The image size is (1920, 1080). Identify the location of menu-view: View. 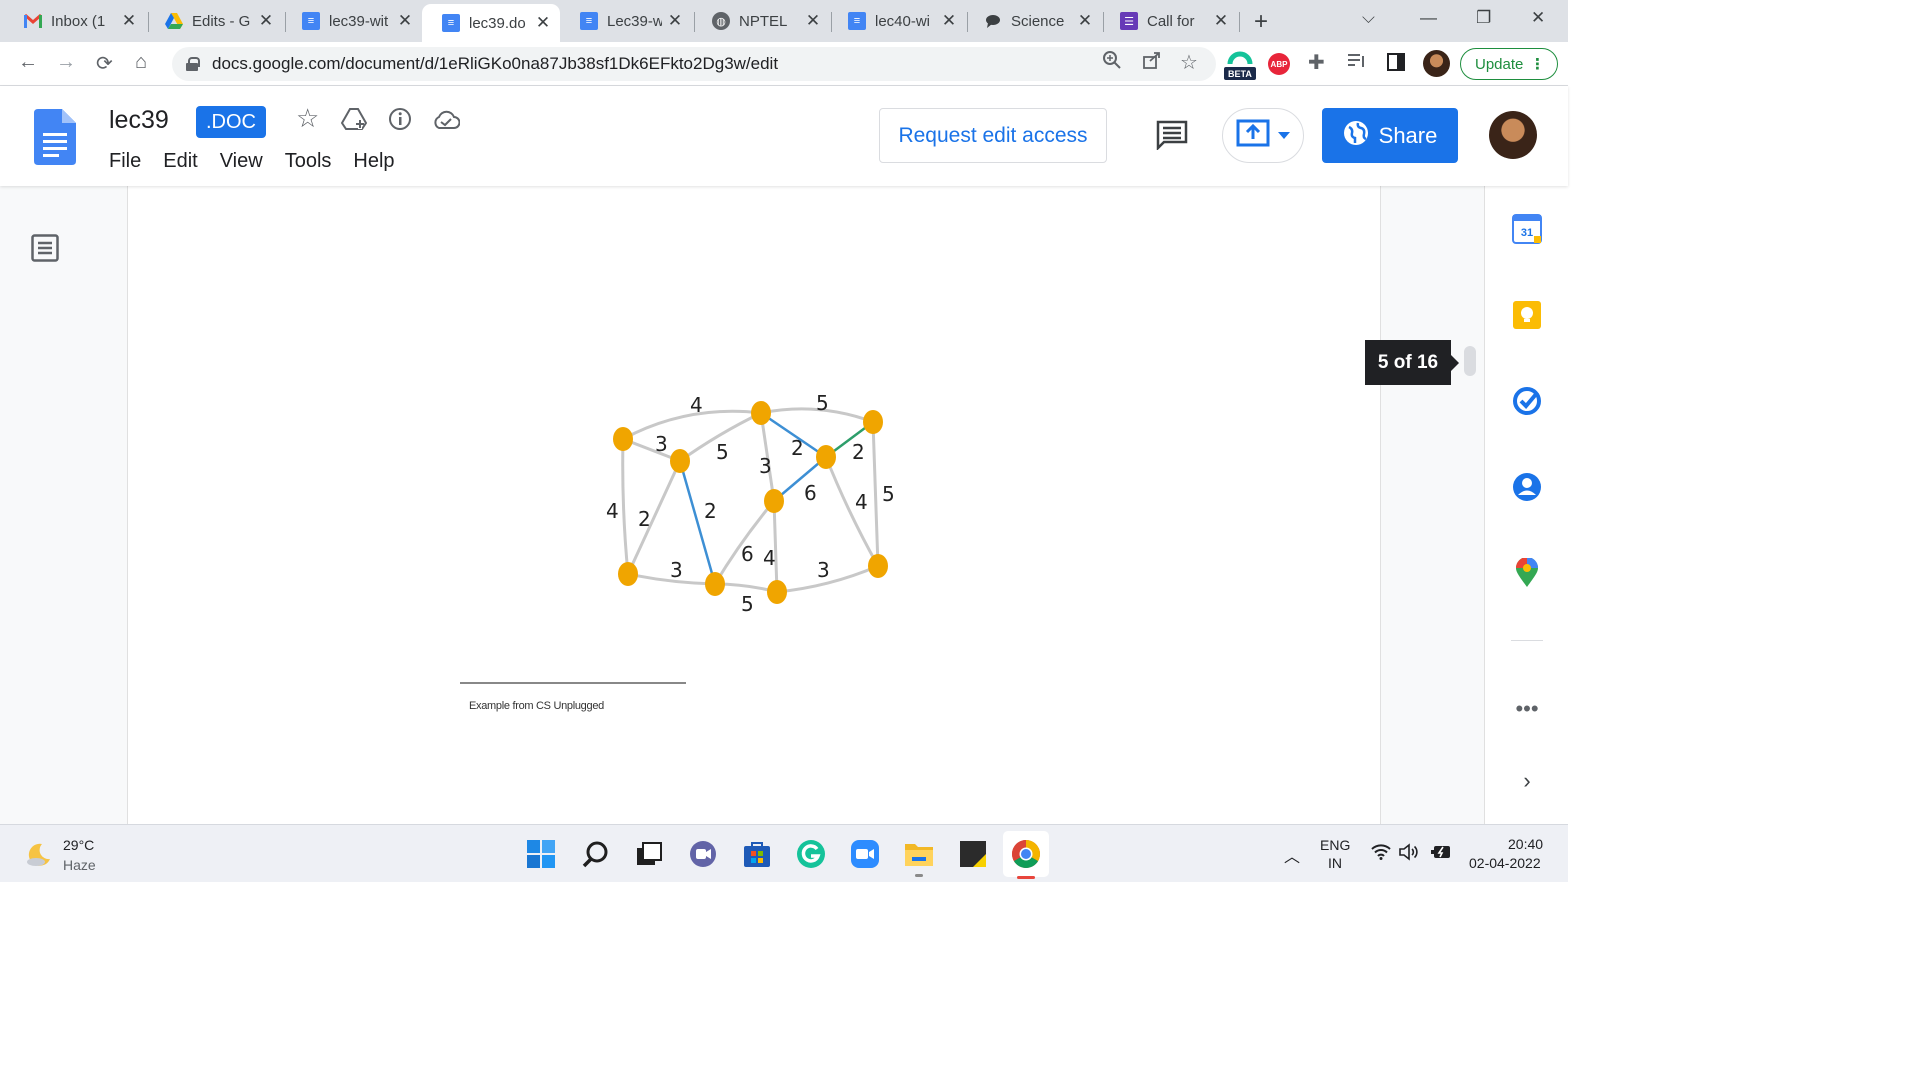
(241, 161).